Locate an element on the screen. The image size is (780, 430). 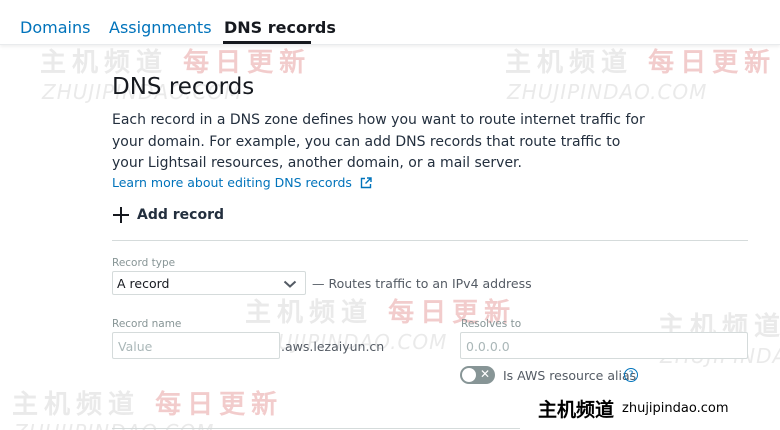
toggle-knob is located at coordinates (469, 375).